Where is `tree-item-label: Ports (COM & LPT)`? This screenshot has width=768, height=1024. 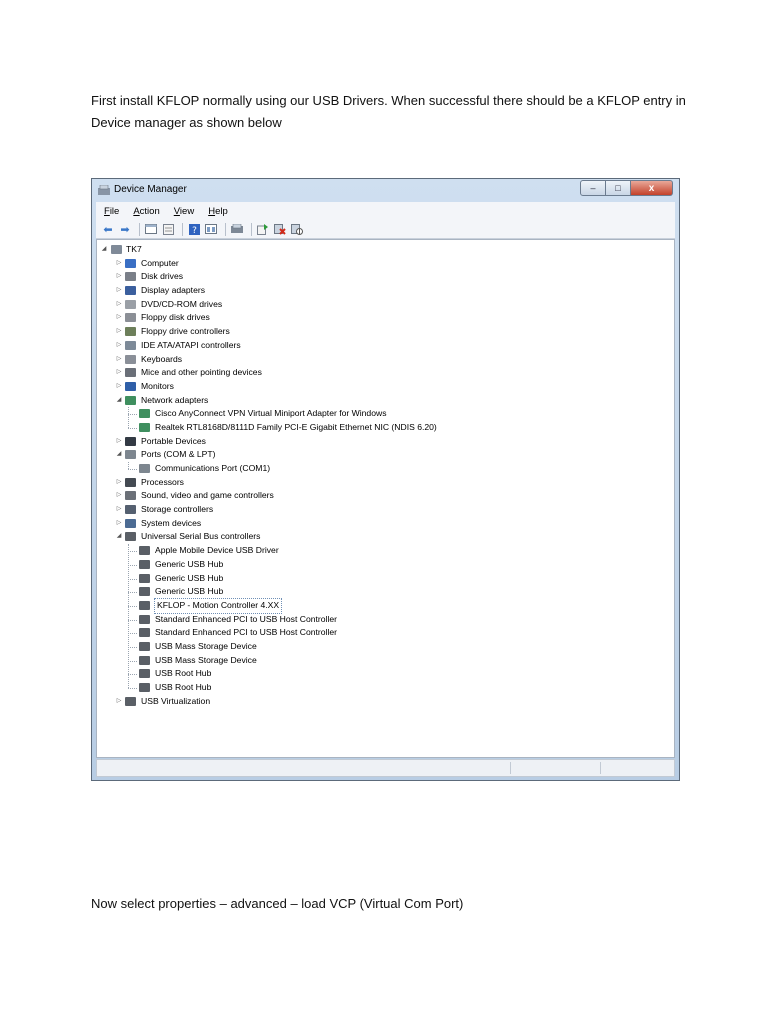 tree-item-label: Ports (COM & LPT) is located at coordinates (178, 454).